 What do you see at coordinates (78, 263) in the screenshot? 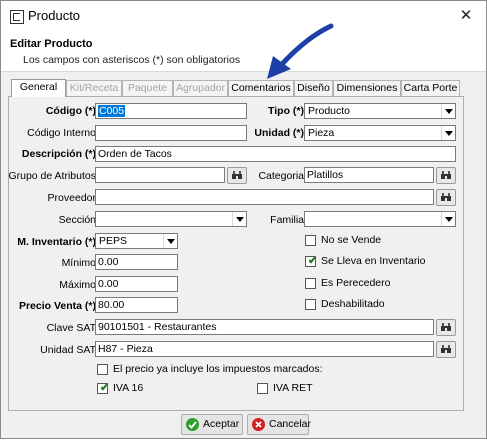
I see `minimo-label: Mínimo` at bounding box center [78, 263].